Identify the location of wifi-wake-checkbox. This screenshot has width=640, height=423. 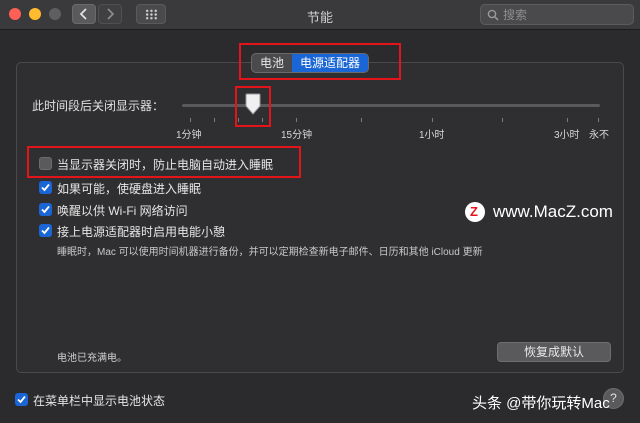
(45, 209).